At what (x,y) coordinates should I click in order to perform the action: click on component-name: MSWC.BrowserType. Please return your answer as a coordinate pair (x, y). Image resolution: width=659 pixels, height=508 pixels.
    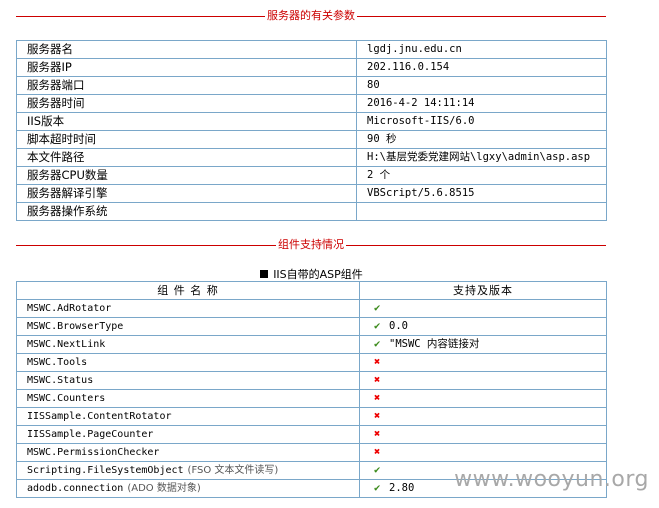
    Looking at the image, I should click on (75, 326).